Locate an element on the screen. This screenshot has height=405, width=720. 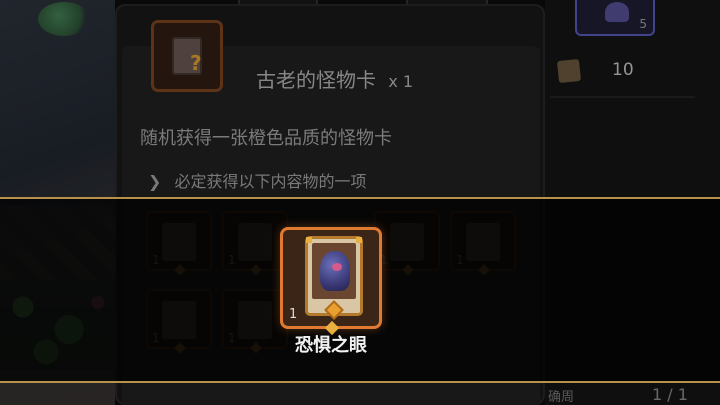
monster-portrait-icon is located at coordinates (335, 271).